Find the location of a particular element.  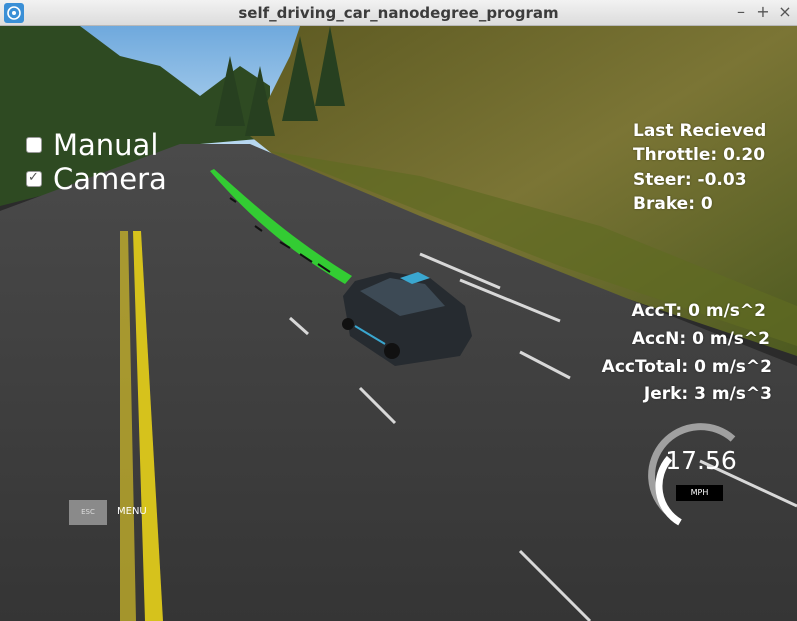

throttle-readout: Throttle: 0.20 is located at coordinates (699, 155).